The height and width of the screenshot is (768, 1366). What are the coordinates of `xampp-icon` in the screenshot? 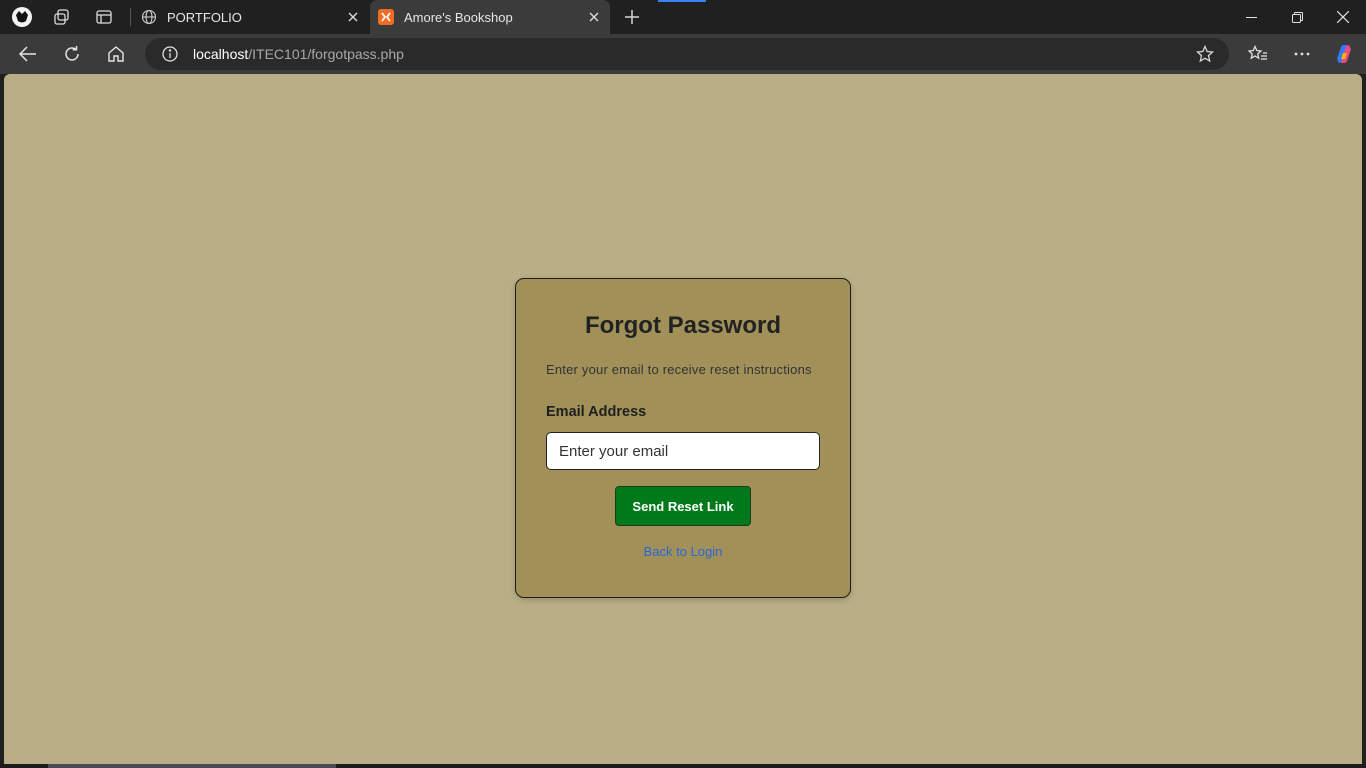 It's located at (386, 17).